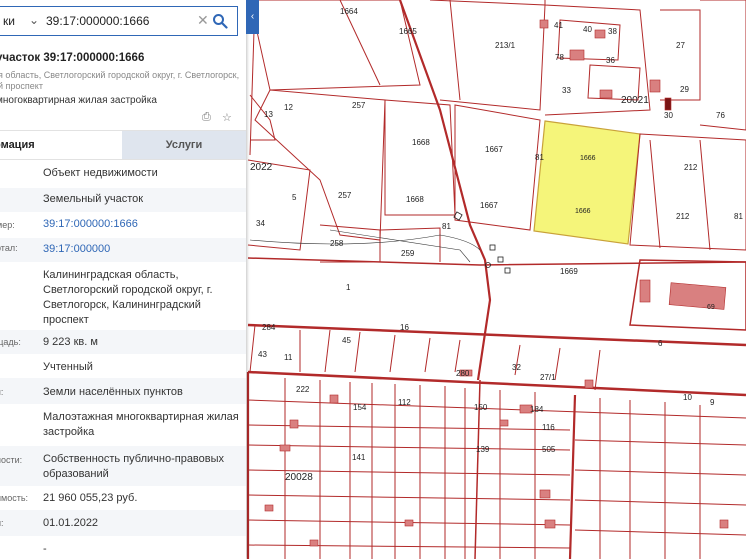  What do you see at coordinates (583, 211) in the screenshot?
I see `label-1666b: 1666` at bounding box center [583, 211].